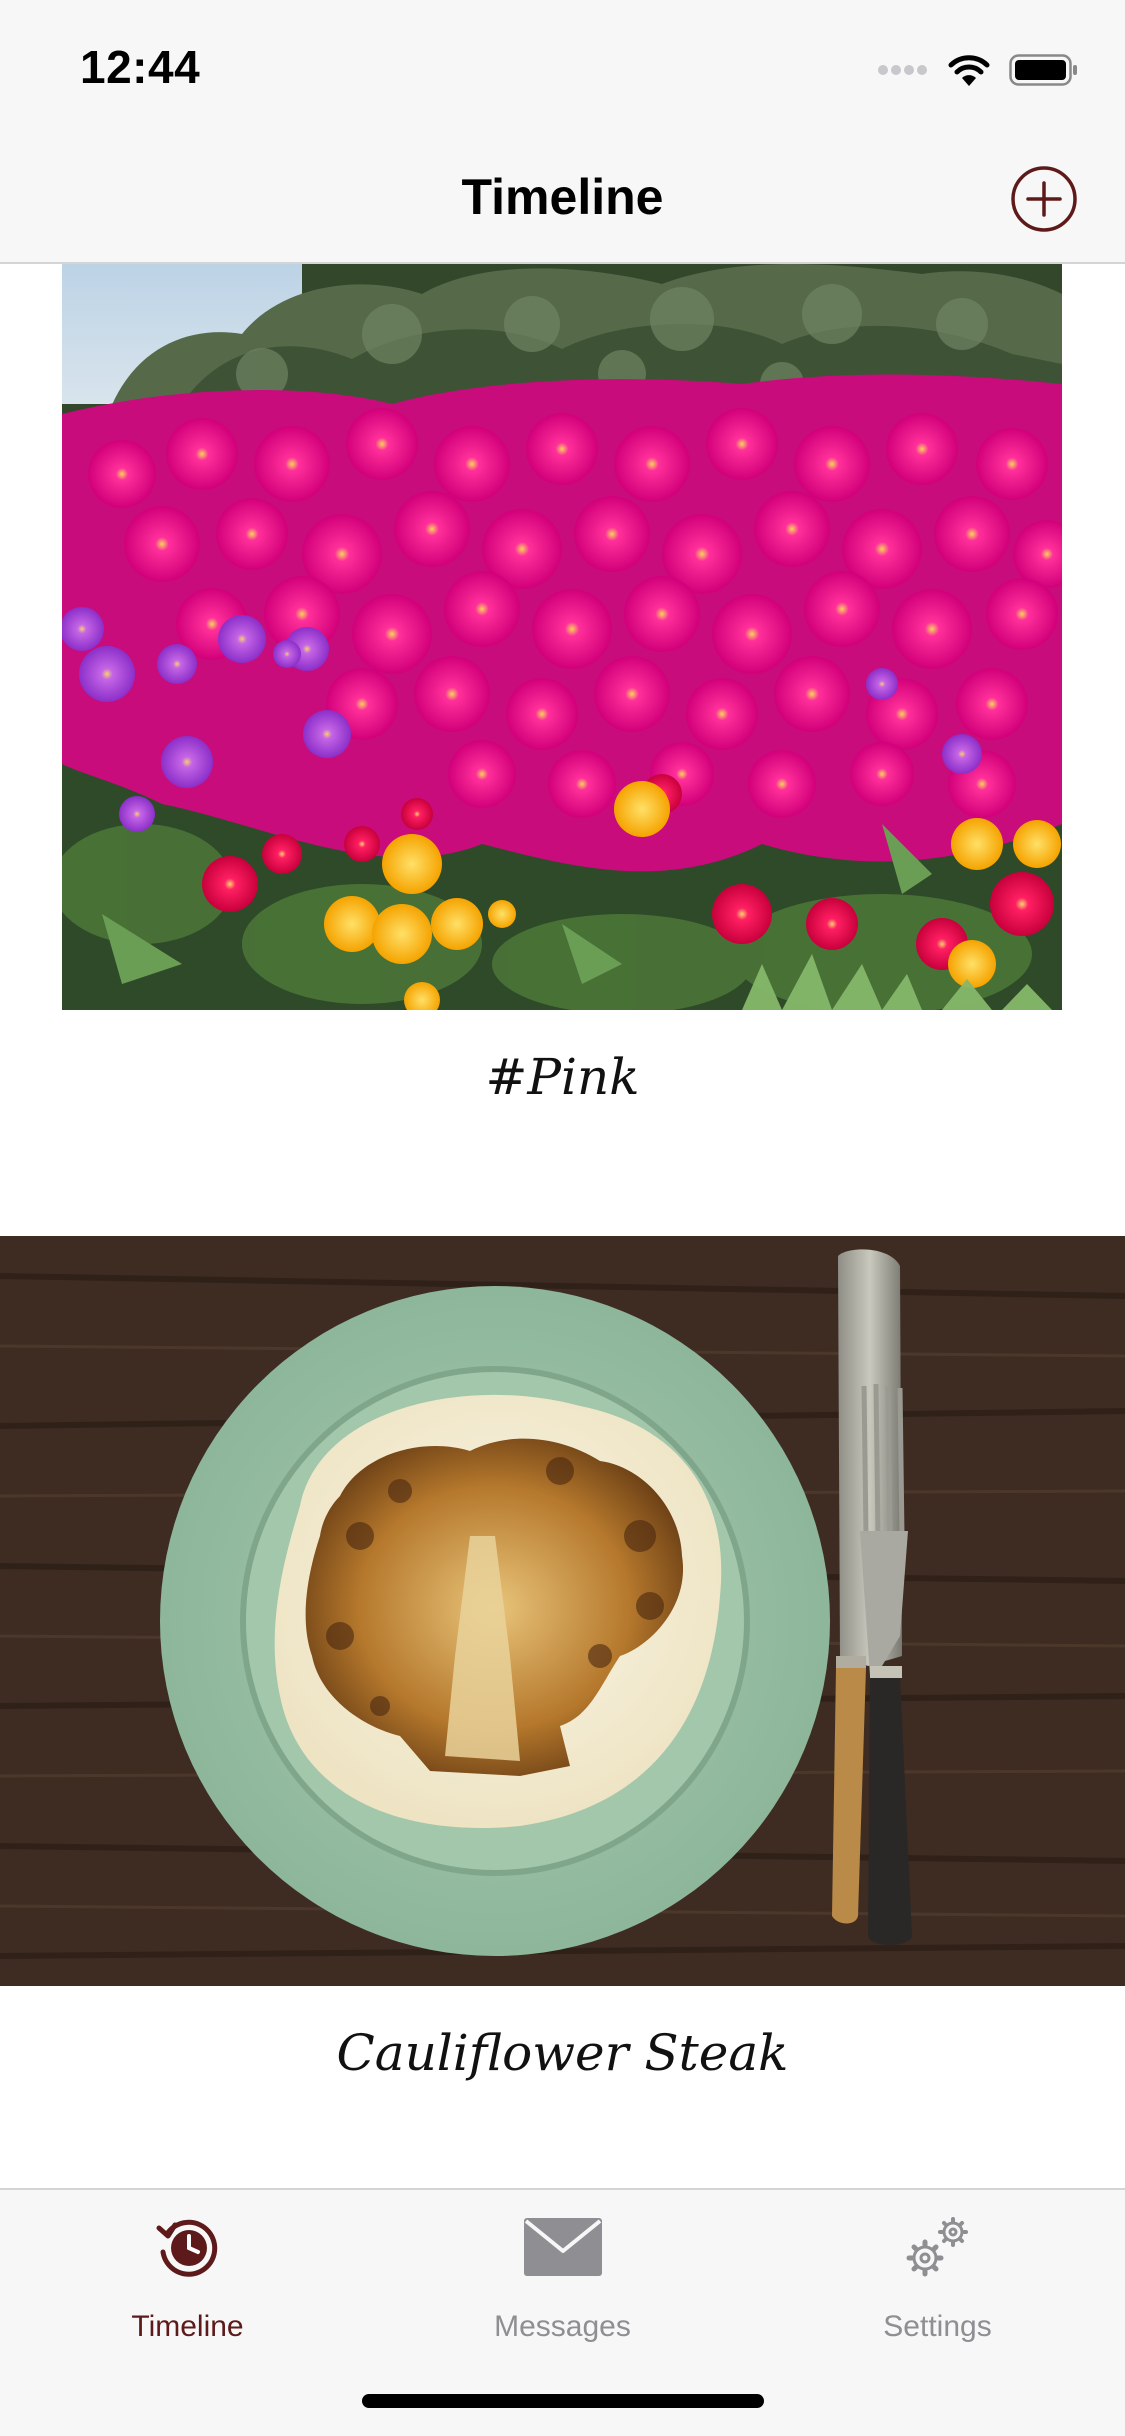 This screenshot has height=2436, width=1125. What do you see at coordinates (186, 2248) in the screenshot?
I see `clock-history-icon` at bounding box center [186, 2248].